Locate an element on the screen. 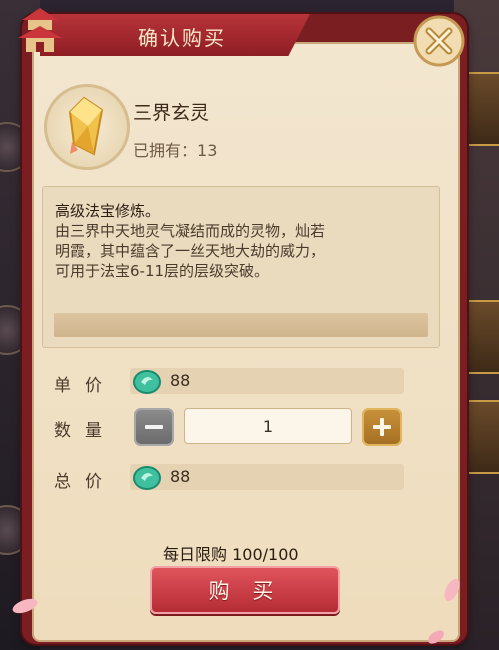  owned-value: 13 is located at coordinates (207, 150).